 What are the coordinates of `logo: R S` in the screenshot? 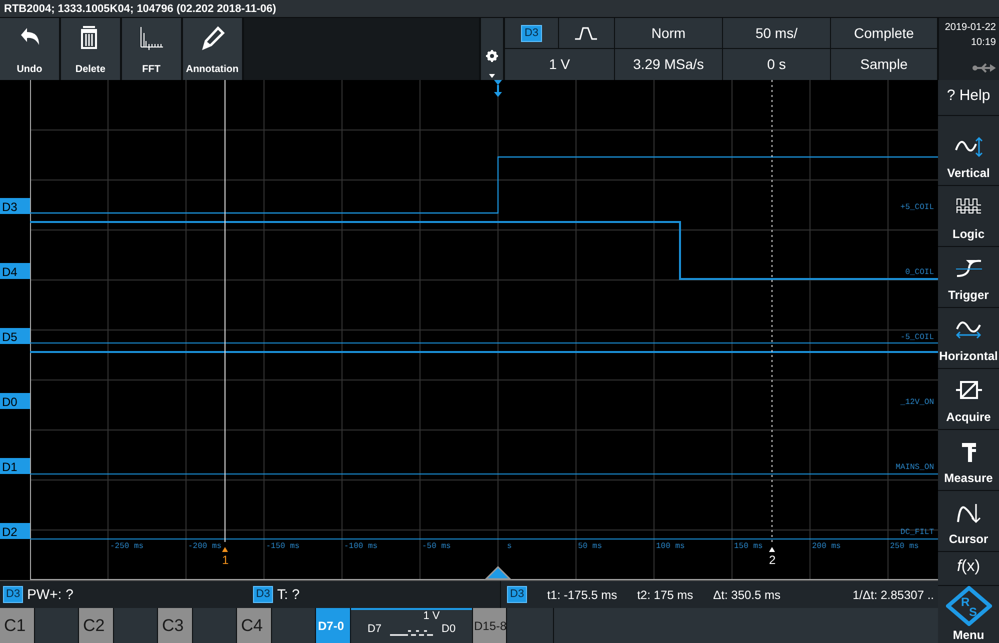 It's located at (969, 606).